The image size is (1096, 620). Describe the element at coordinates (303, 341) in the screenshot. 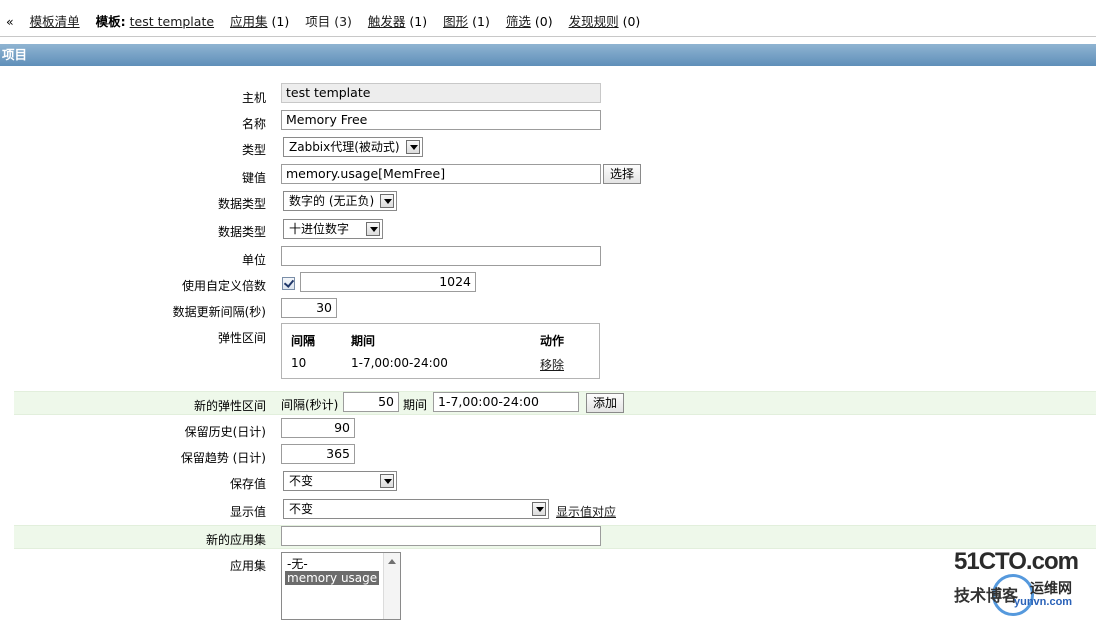

I see `flex-header-interval: 间隔` at that location.